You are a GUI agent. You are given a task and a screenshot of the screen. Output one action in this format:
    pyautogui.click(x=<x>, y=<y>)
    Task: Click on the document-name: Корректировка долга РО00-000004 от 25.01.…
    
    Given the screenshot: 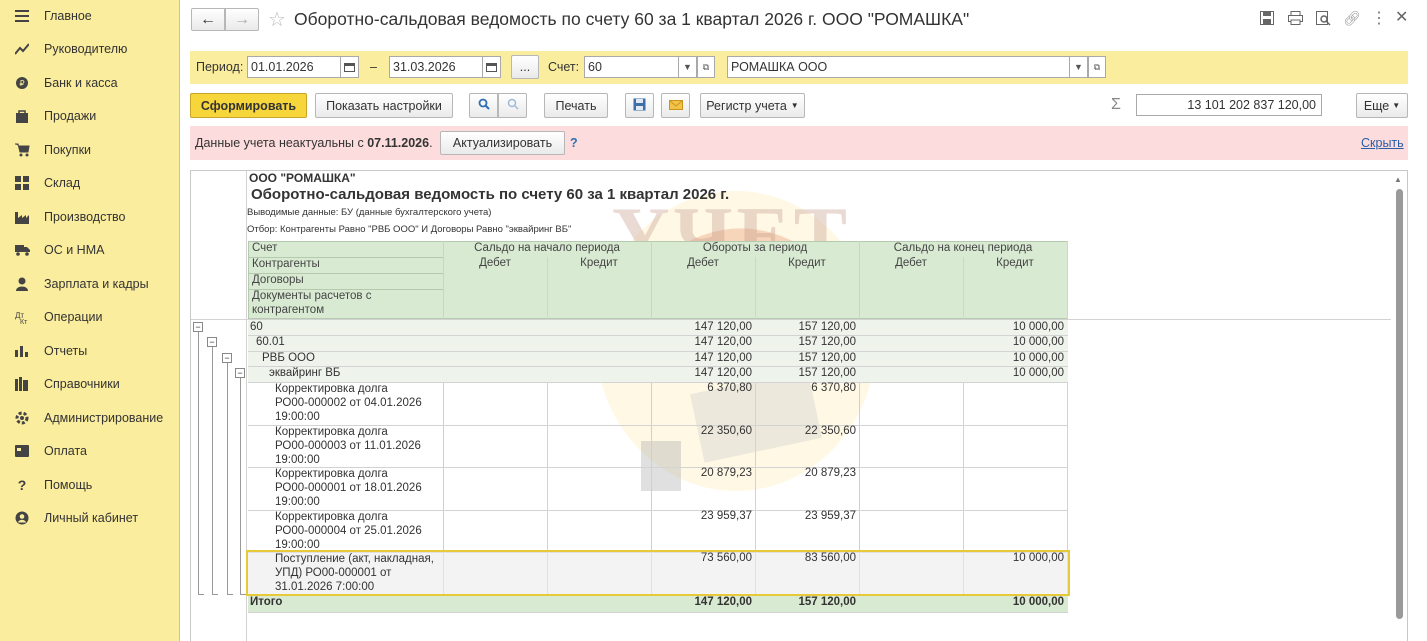 What is the action you would take?
    pyautogui.click(x=348, y=531)
    